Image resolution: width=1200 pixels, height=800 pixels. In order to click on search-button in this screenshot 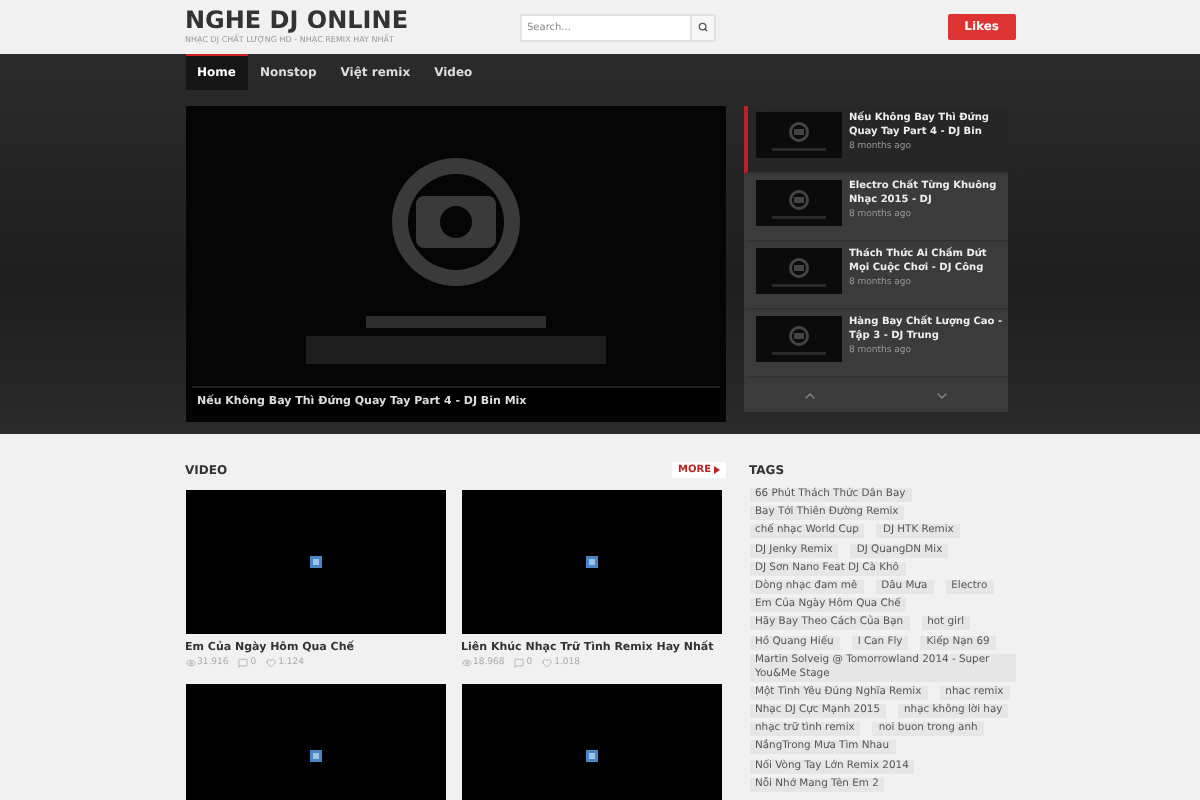, I will do `click(703, 27)`.